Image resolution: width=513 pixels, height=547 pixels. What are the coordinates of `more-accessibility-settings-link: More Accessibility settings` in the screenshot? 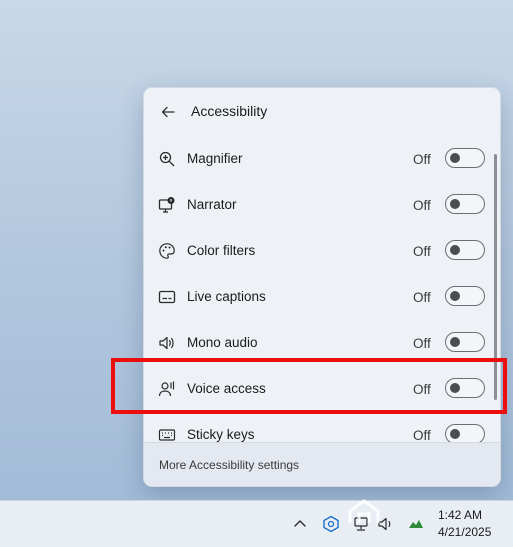 It's located at (229, 465).